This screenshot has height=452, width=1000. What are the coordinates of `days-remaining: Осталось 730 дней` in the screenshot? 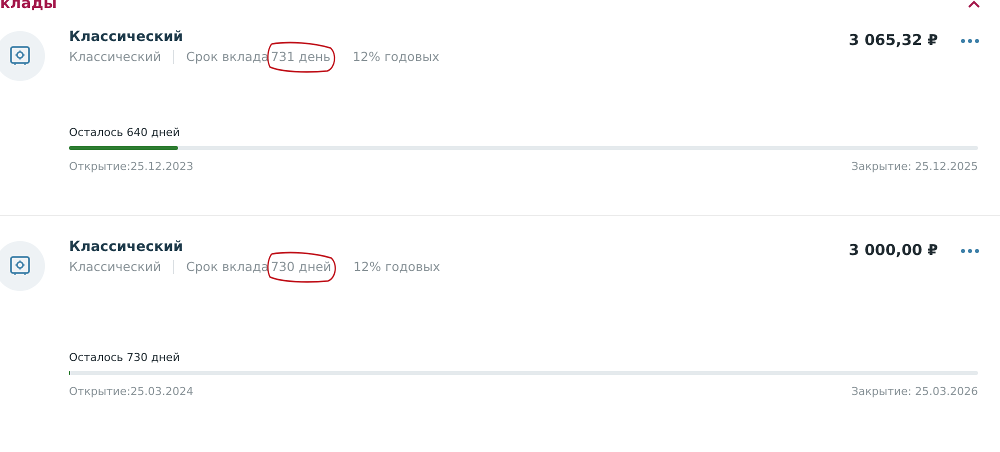 It's located at (125, 357).